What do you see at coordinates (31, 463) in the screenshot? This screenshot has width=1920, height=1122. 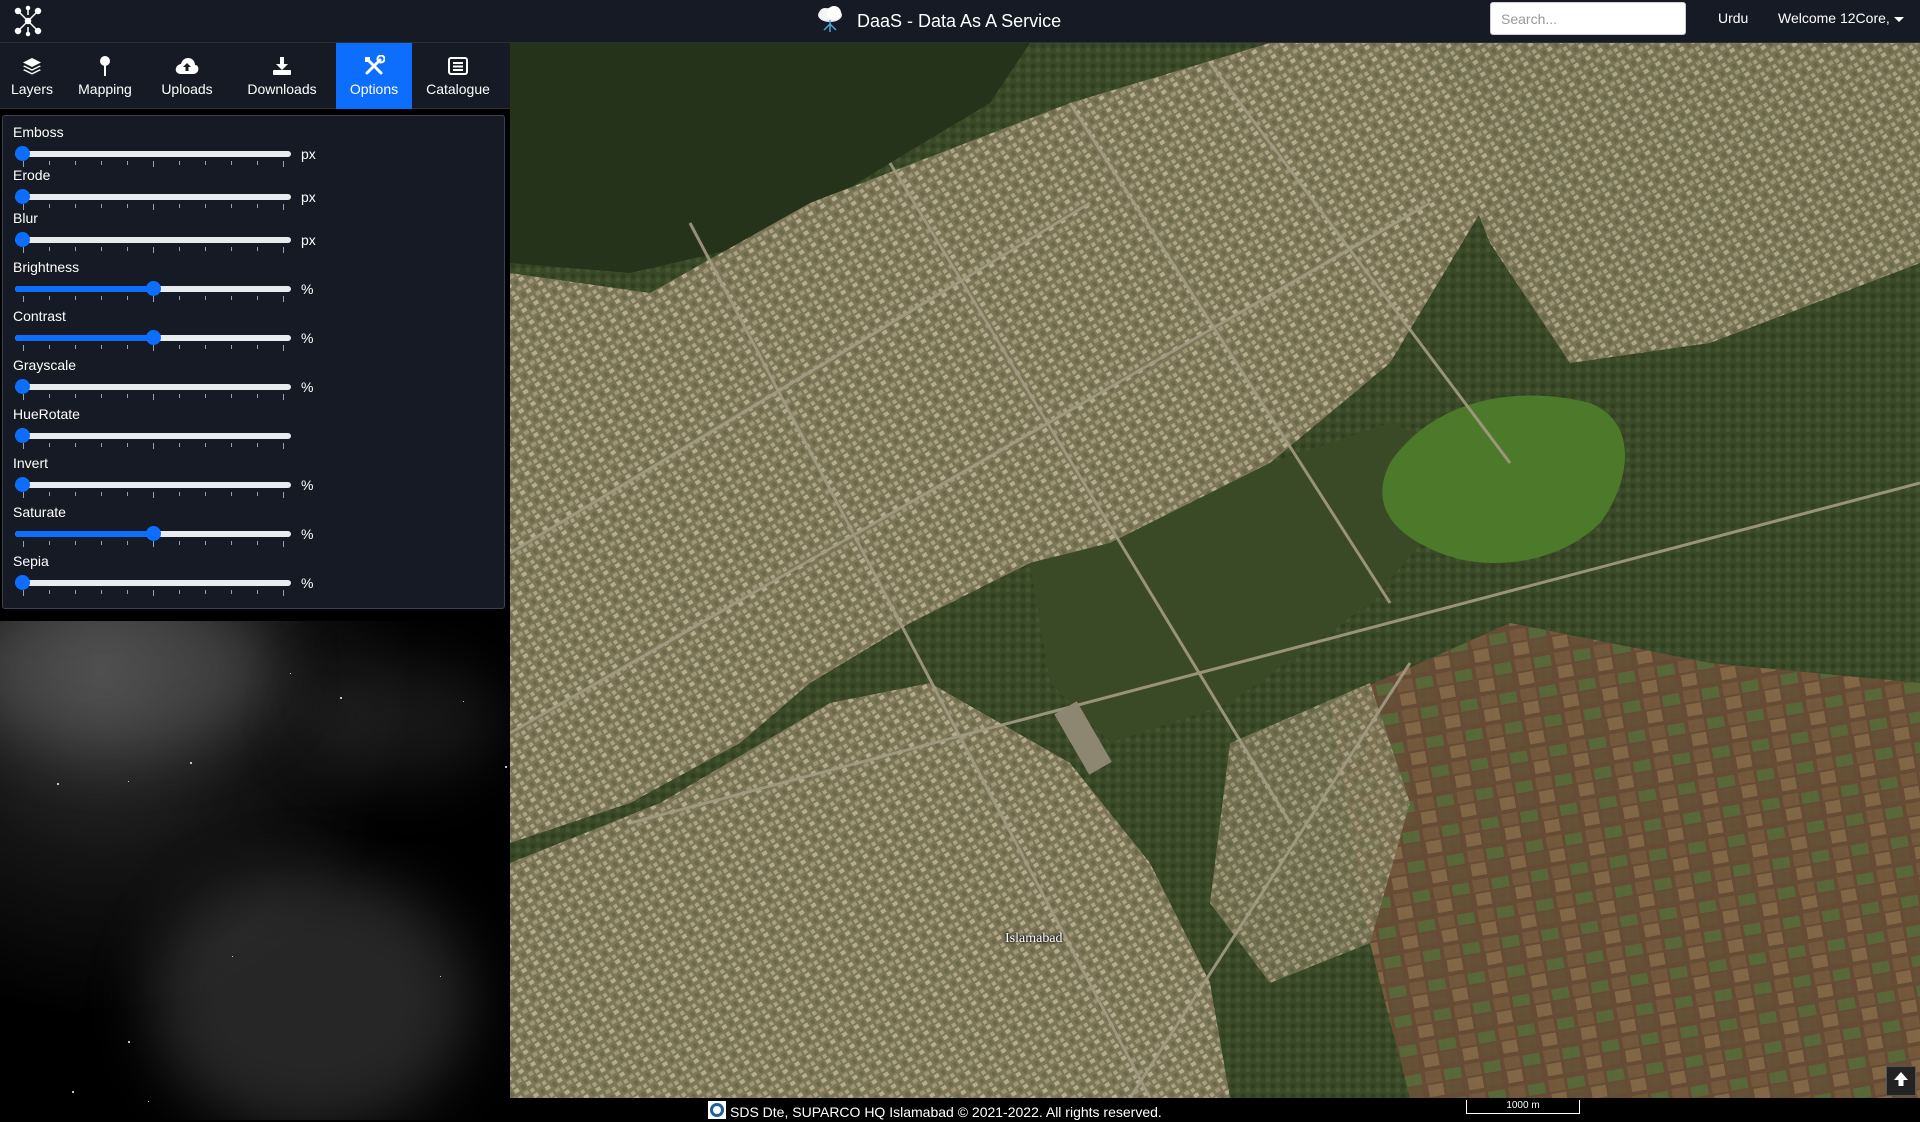 I see `option-label: Invert` at bounding box center [31, 463].